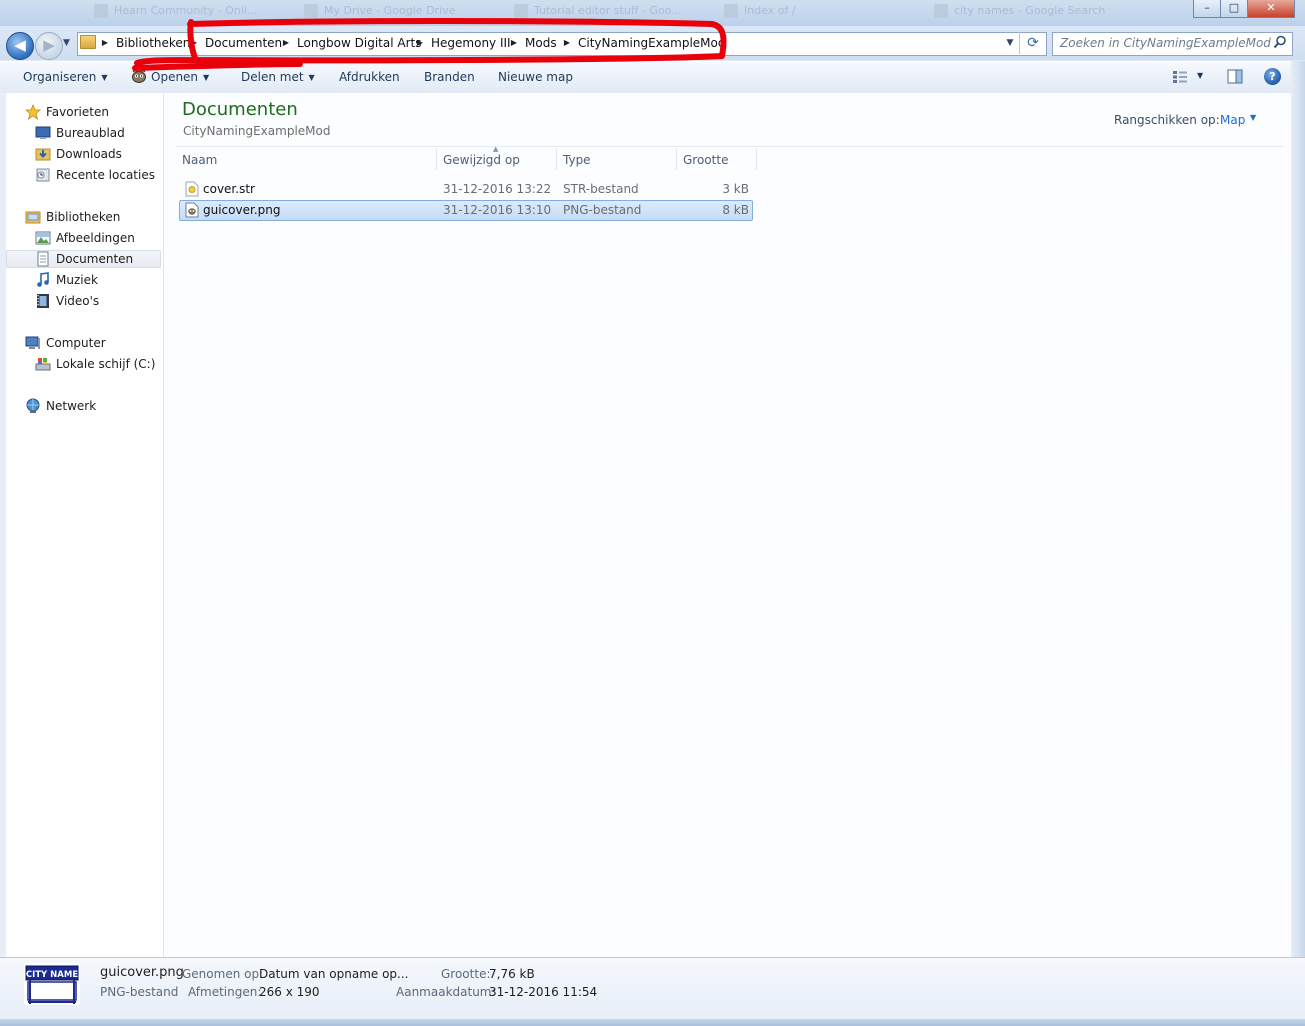 Image resolution: width=1305 pixels, height=1026 pixels. I want to click on background-tab: Index of /, so click(812, 11).